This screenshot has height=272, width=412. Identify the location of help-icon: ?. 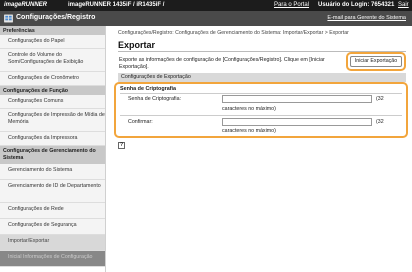
(121, 145).